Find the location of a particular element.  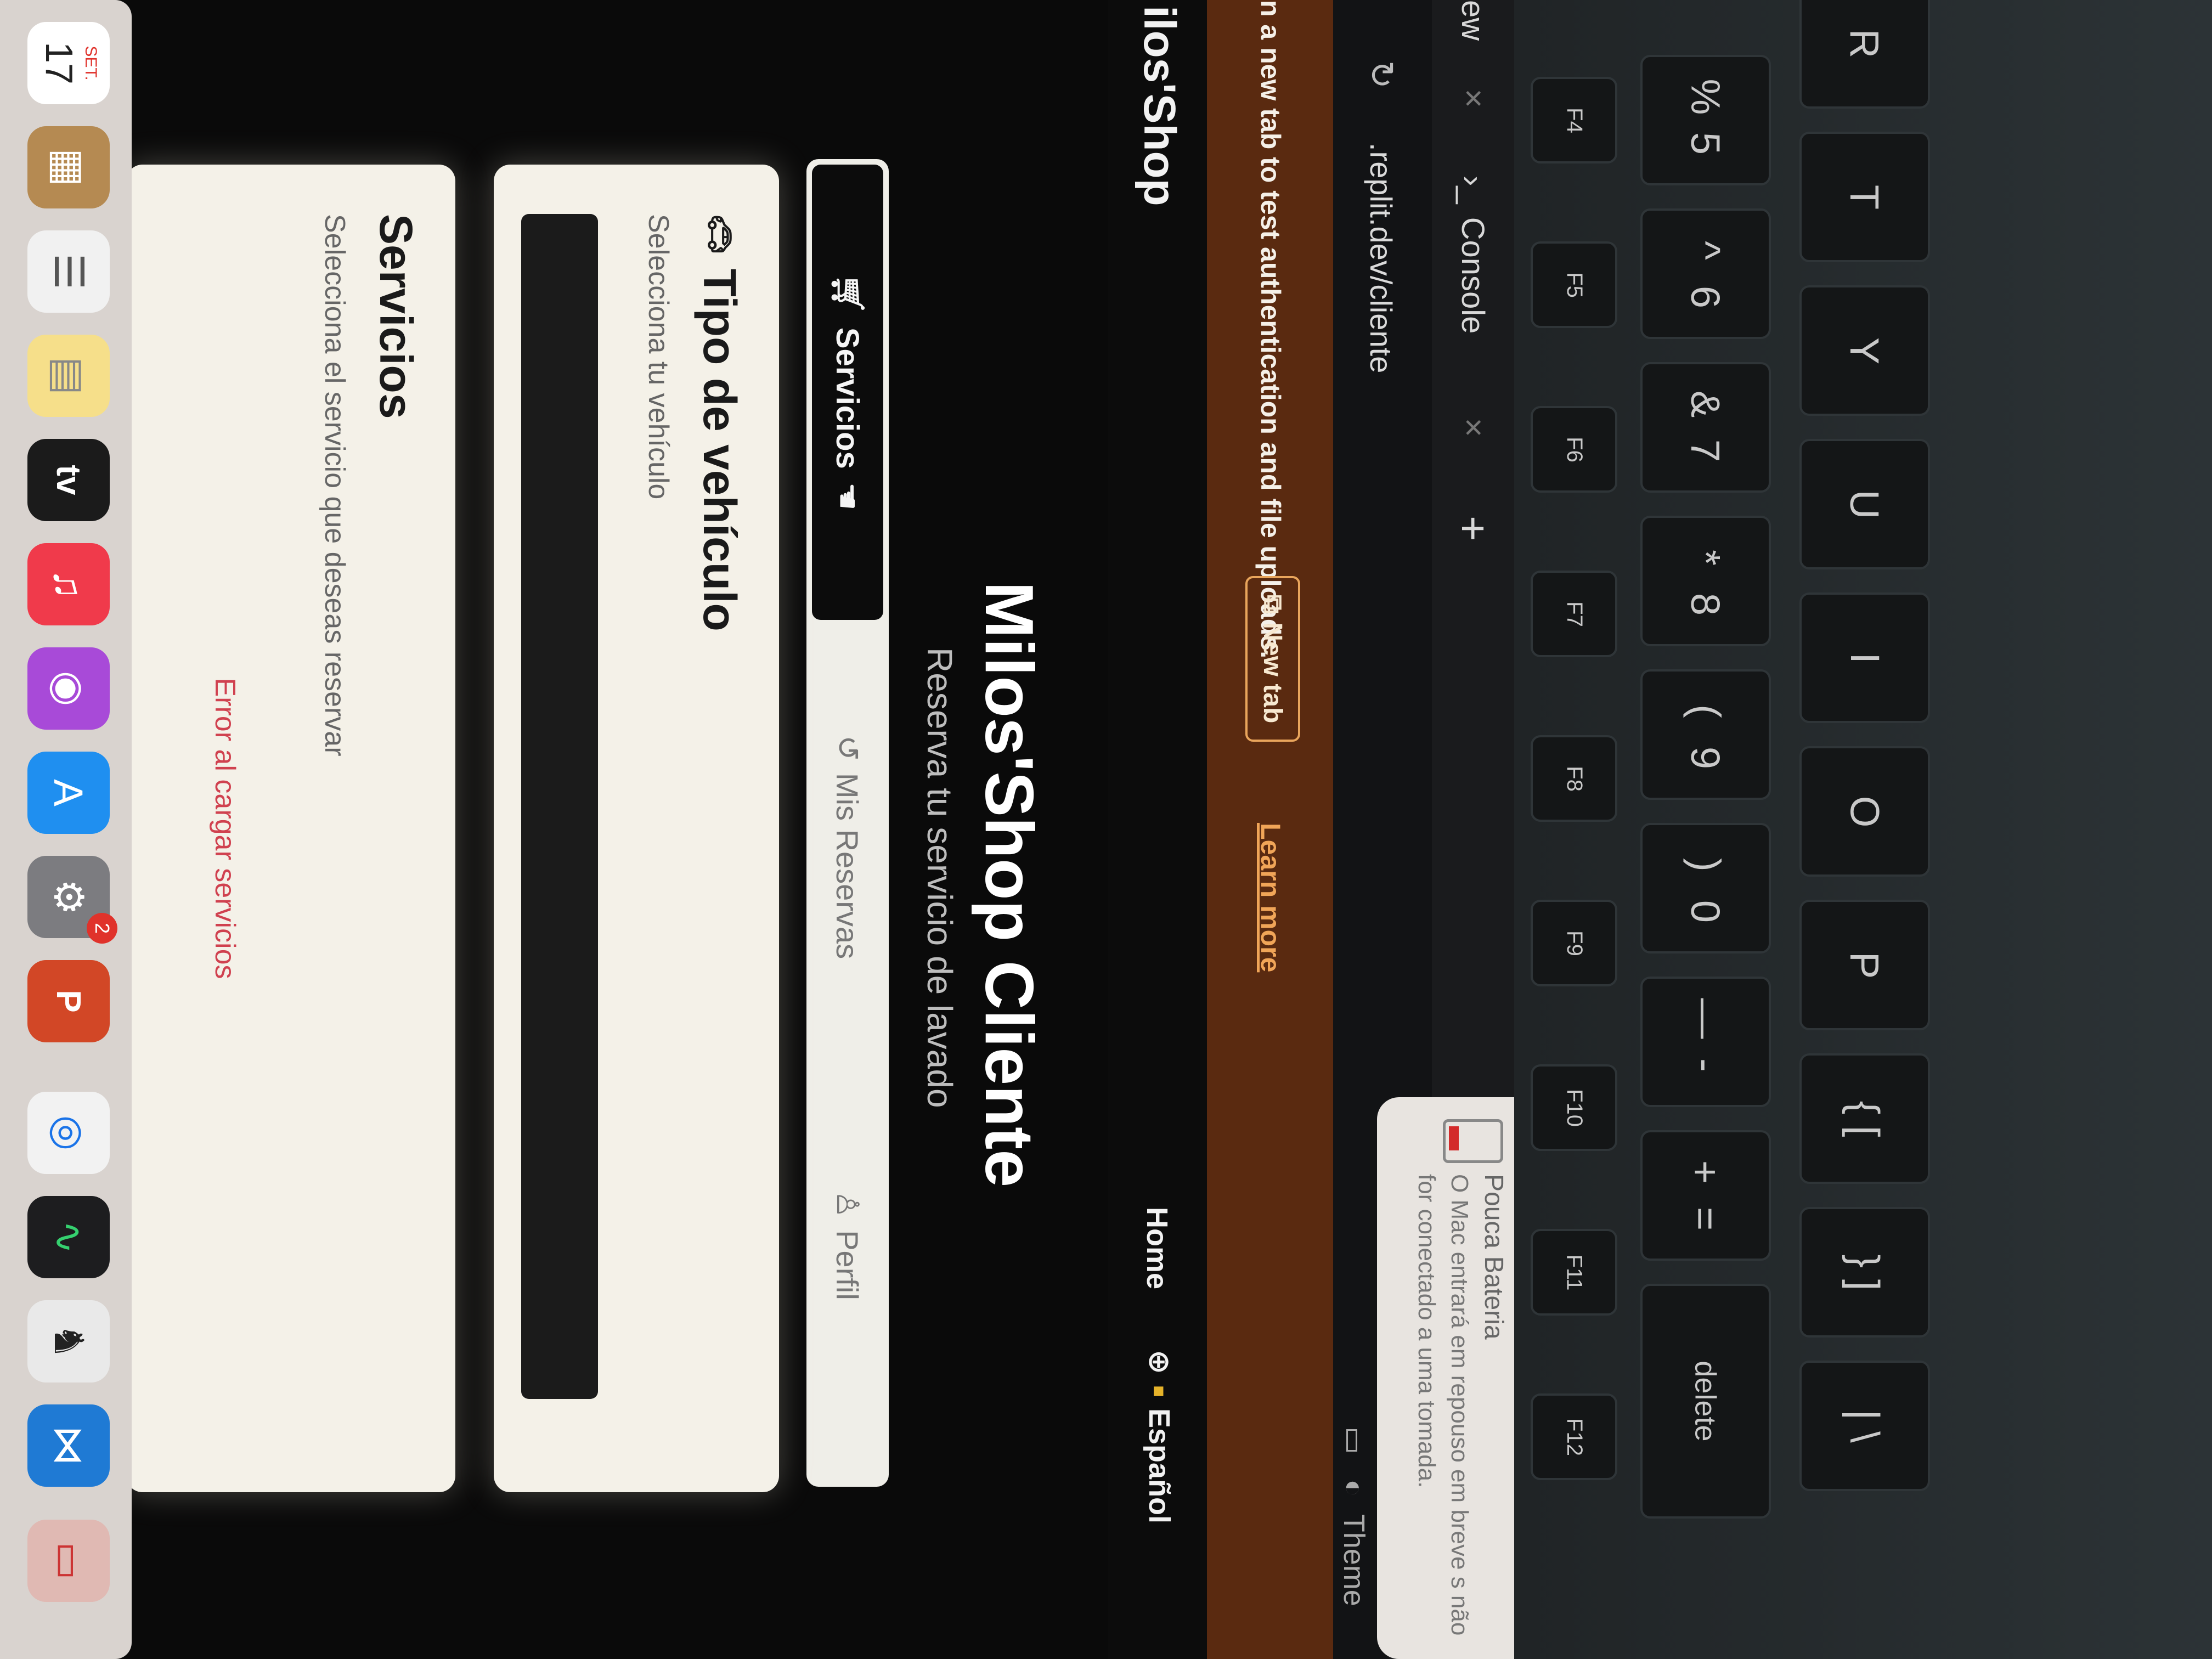

key-minus: — - is located at coordinates (1706, 1042).